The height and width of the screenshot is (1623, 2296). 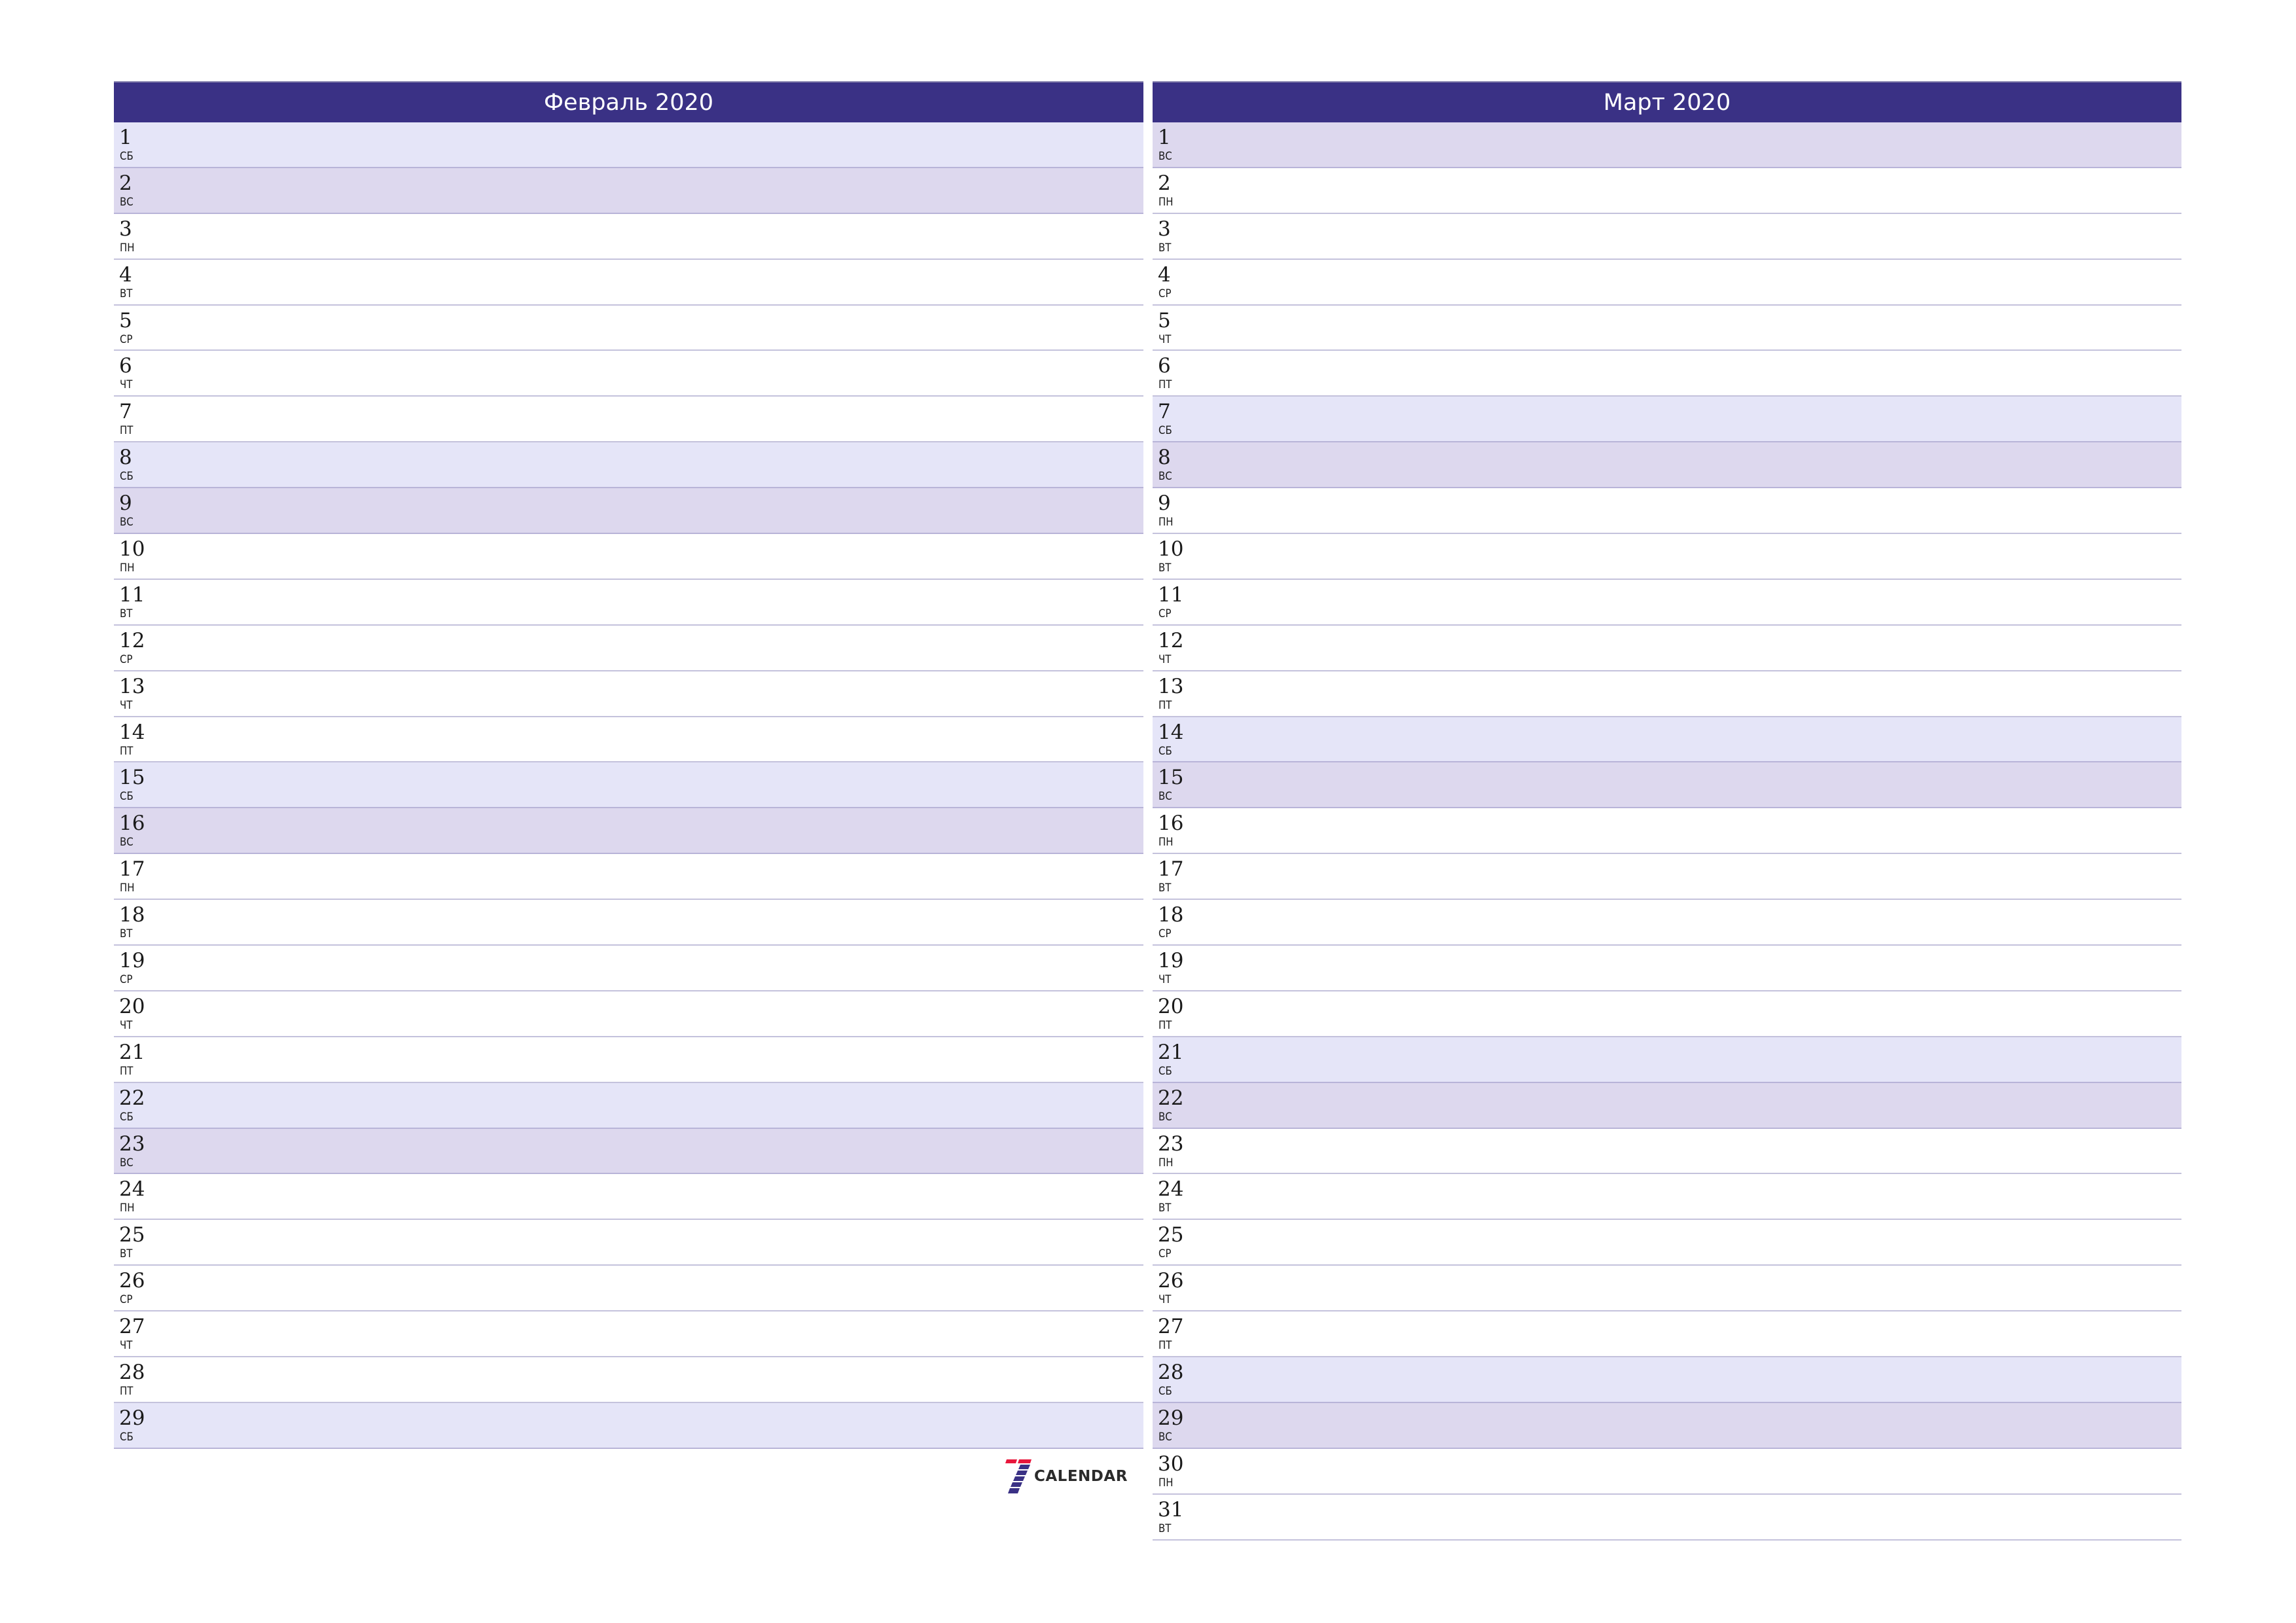 What do you see at coordinates (1667, 648) in the screenshot?
I see `day-row: 12 ЧТ` at bounding box center [1667, 648].